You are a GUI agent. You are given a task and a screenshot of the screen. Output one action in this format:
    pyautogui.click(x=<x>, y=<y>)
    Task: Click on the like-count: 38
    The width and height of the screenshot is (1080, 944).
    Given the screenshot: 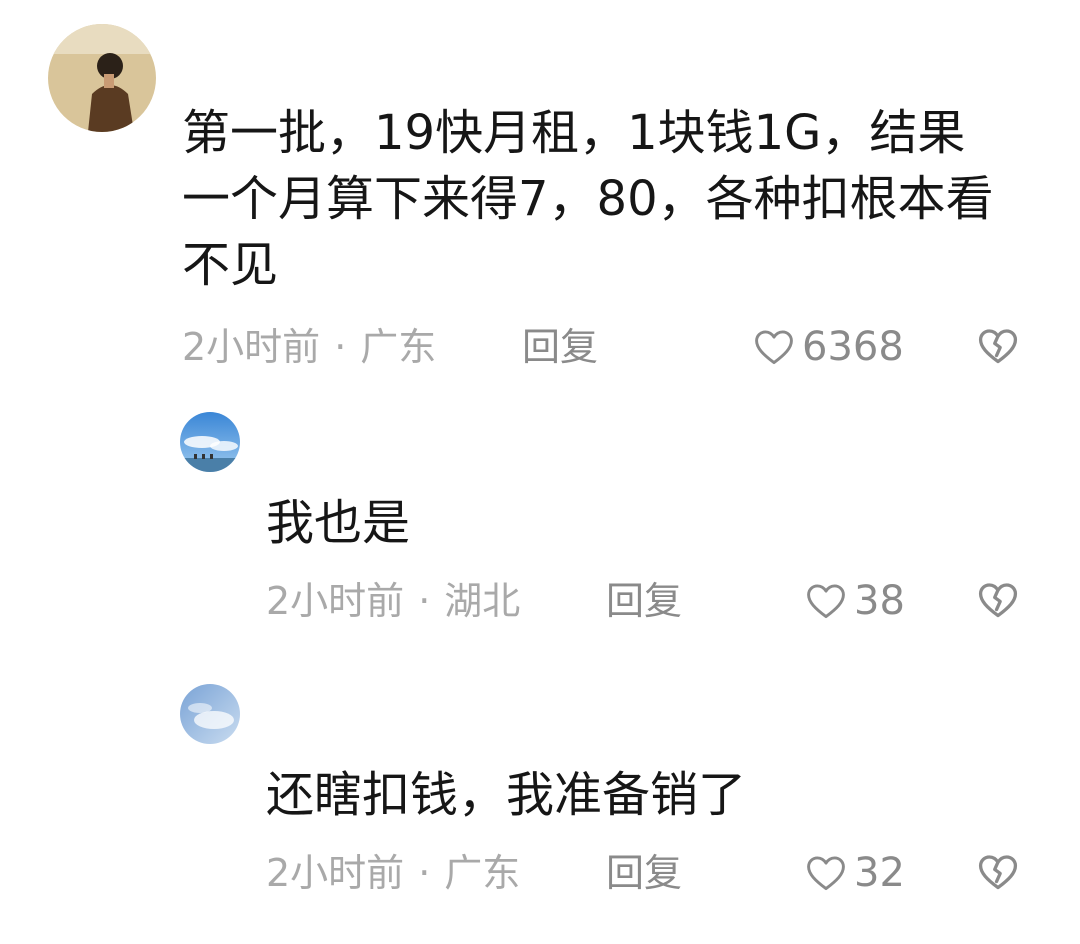 What is the action you would take?
    pyautogui.click(x=879, y=601)
    